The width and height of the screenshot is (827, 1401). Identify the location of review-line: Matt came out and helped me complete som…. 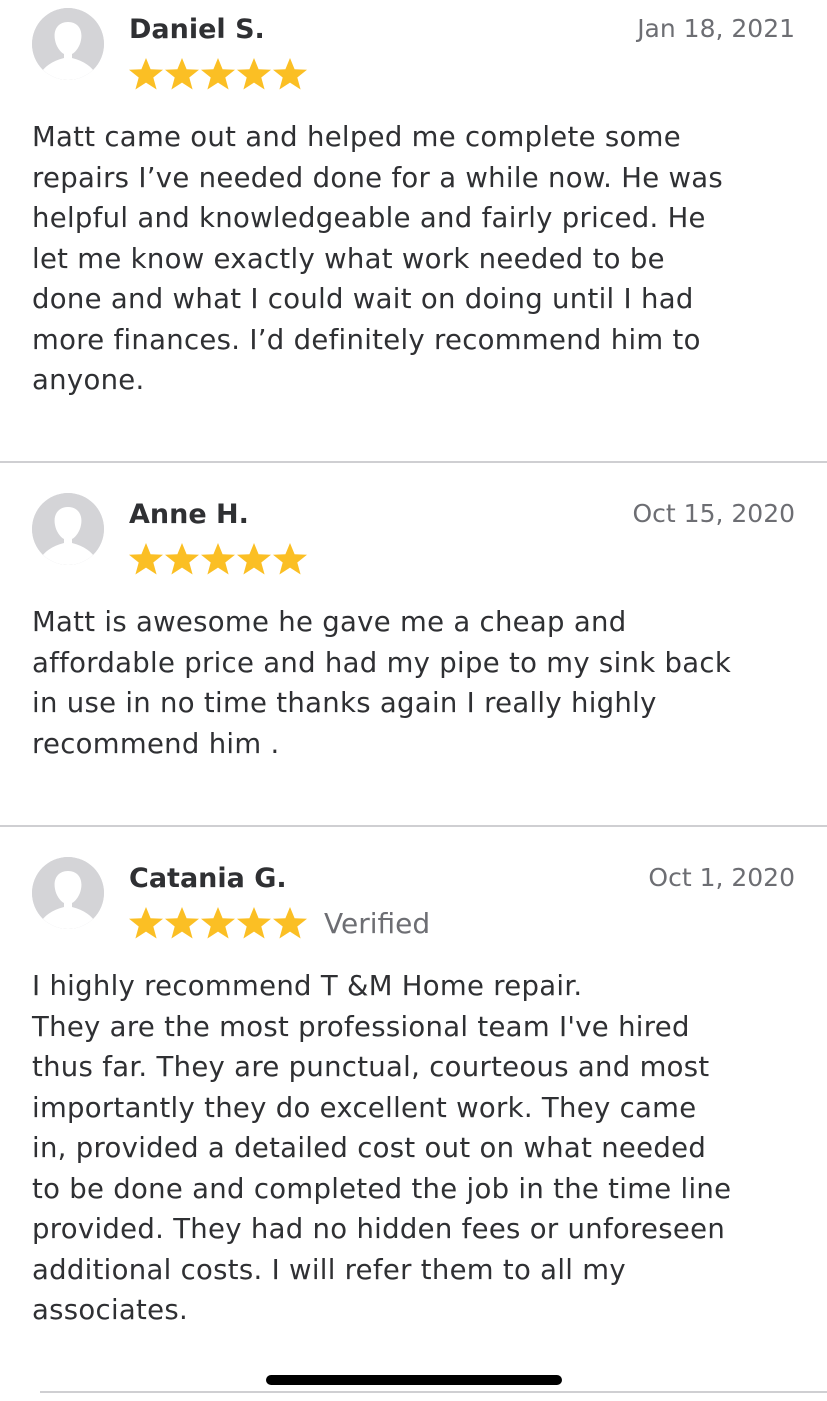
(356, 137).